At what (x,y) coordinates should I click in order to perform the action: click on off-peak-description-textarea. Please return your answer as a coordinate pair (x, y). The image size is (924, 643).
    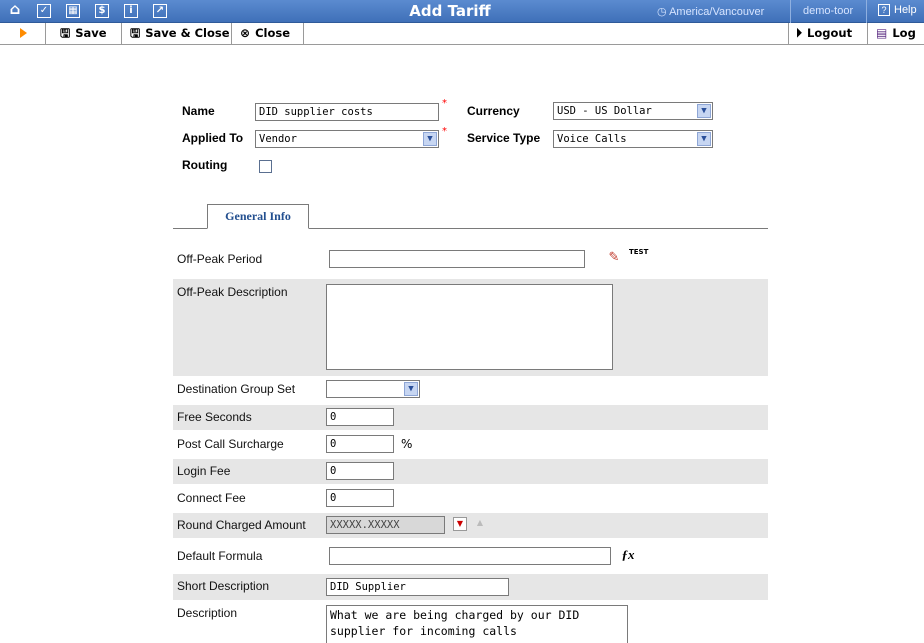
    Looking at the image, I should click on (469, 327).